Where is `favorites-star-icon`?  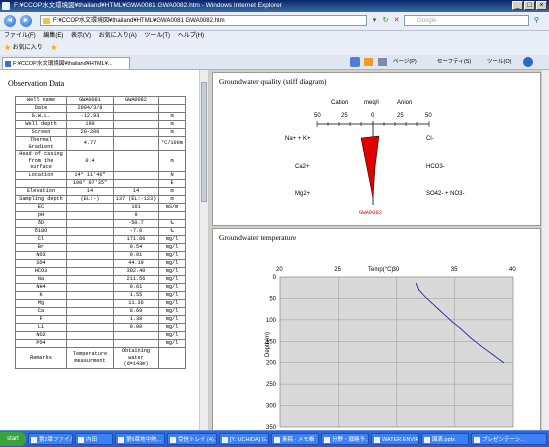 favorites-star-icon is located at coordinates (7, 47).